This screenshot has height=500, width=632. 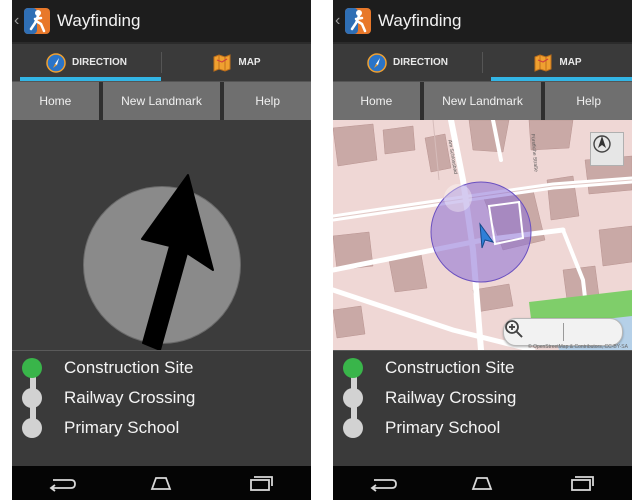 What do you see at coordinates (514, 329) in the screenshot?
I see `zoom-in-icon` at bounding box center [514, 329].